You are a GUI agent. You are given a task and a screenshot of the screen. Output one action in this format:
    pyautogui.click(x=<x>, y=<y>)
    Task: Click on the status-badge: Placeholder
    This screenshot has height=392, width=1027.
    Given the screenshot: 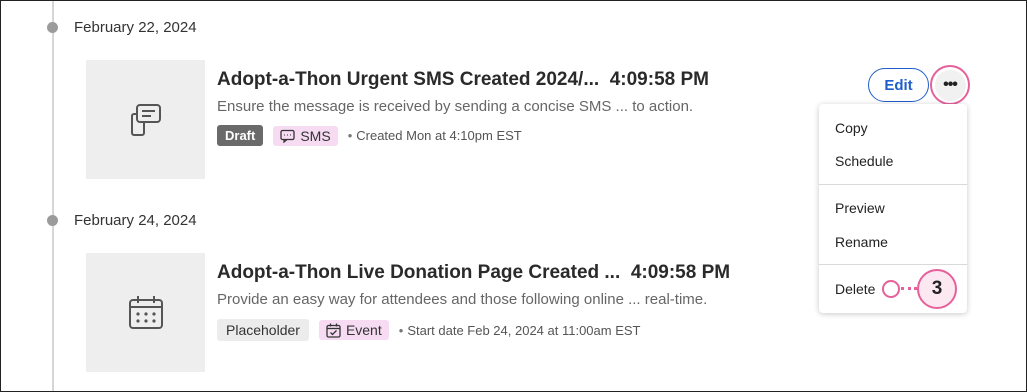 What is the action you would take?
    pyautogui.click(x=263, y=330)
    